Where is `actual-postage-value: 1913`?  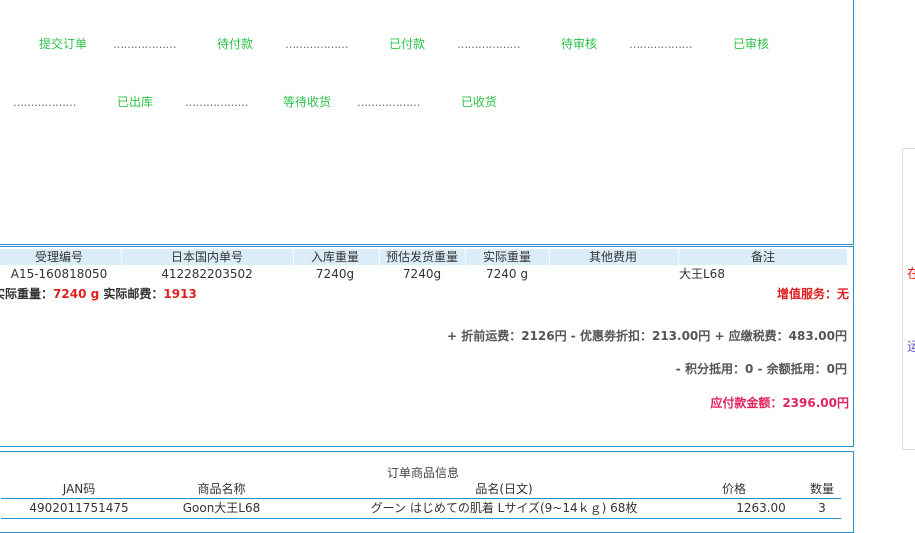 actual-postage-value: 1913 is located at coordinates (180, 294).